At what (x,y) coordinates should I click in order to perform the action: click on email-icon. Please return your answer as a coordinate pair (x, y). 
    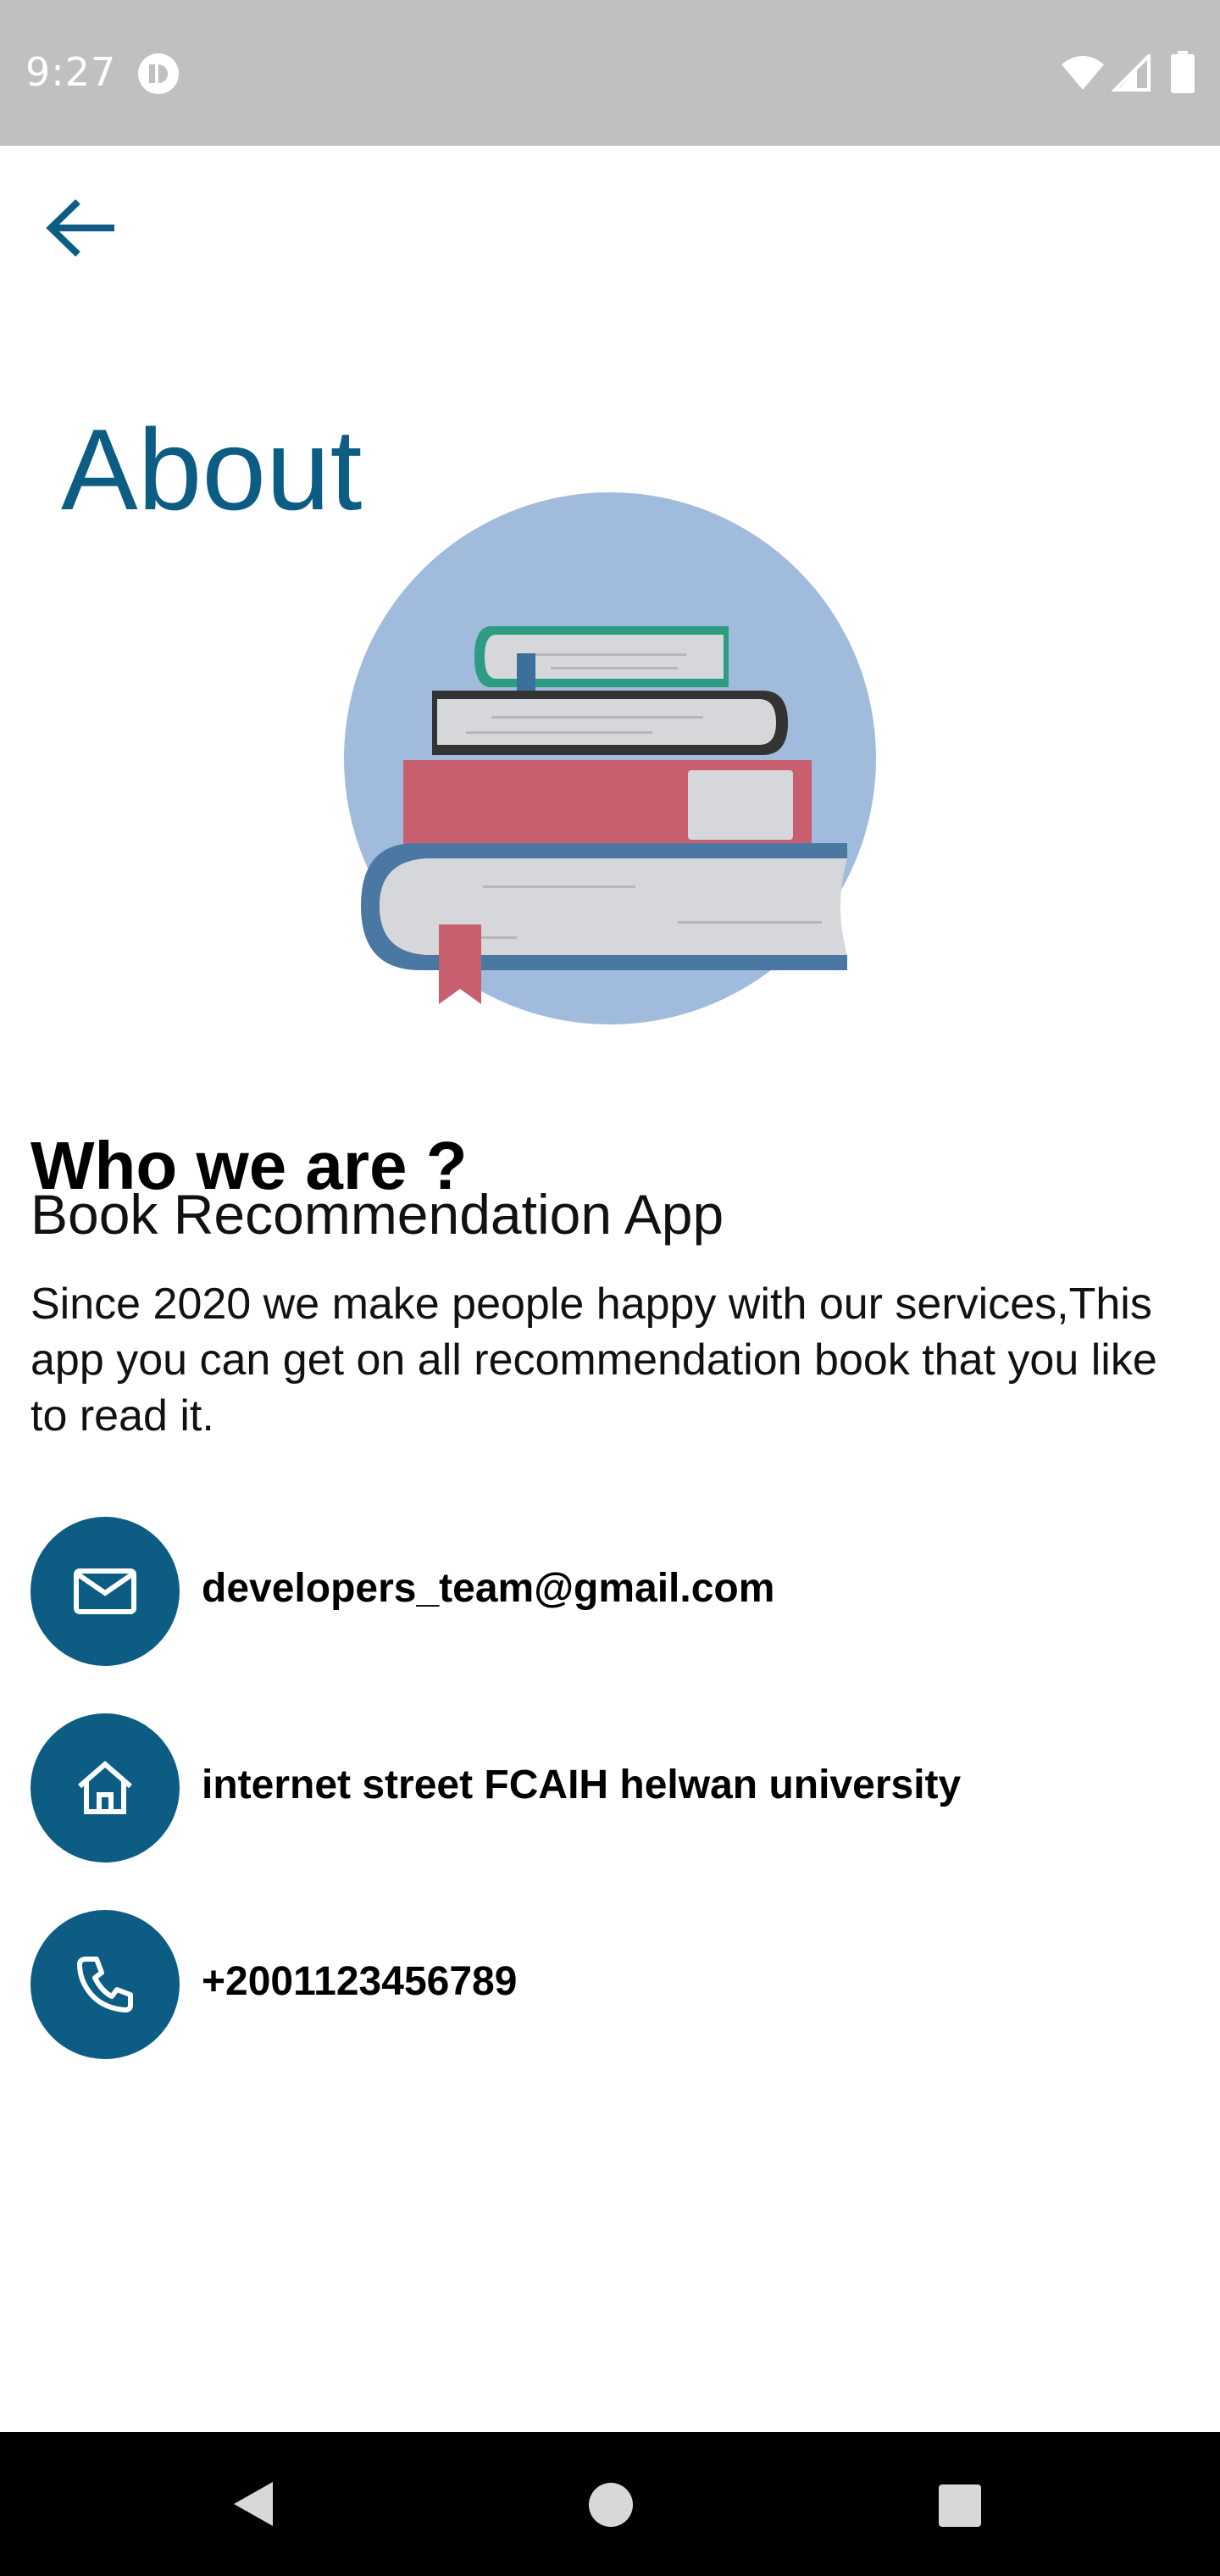
    Looking at the image, I should click on (105, 1591).